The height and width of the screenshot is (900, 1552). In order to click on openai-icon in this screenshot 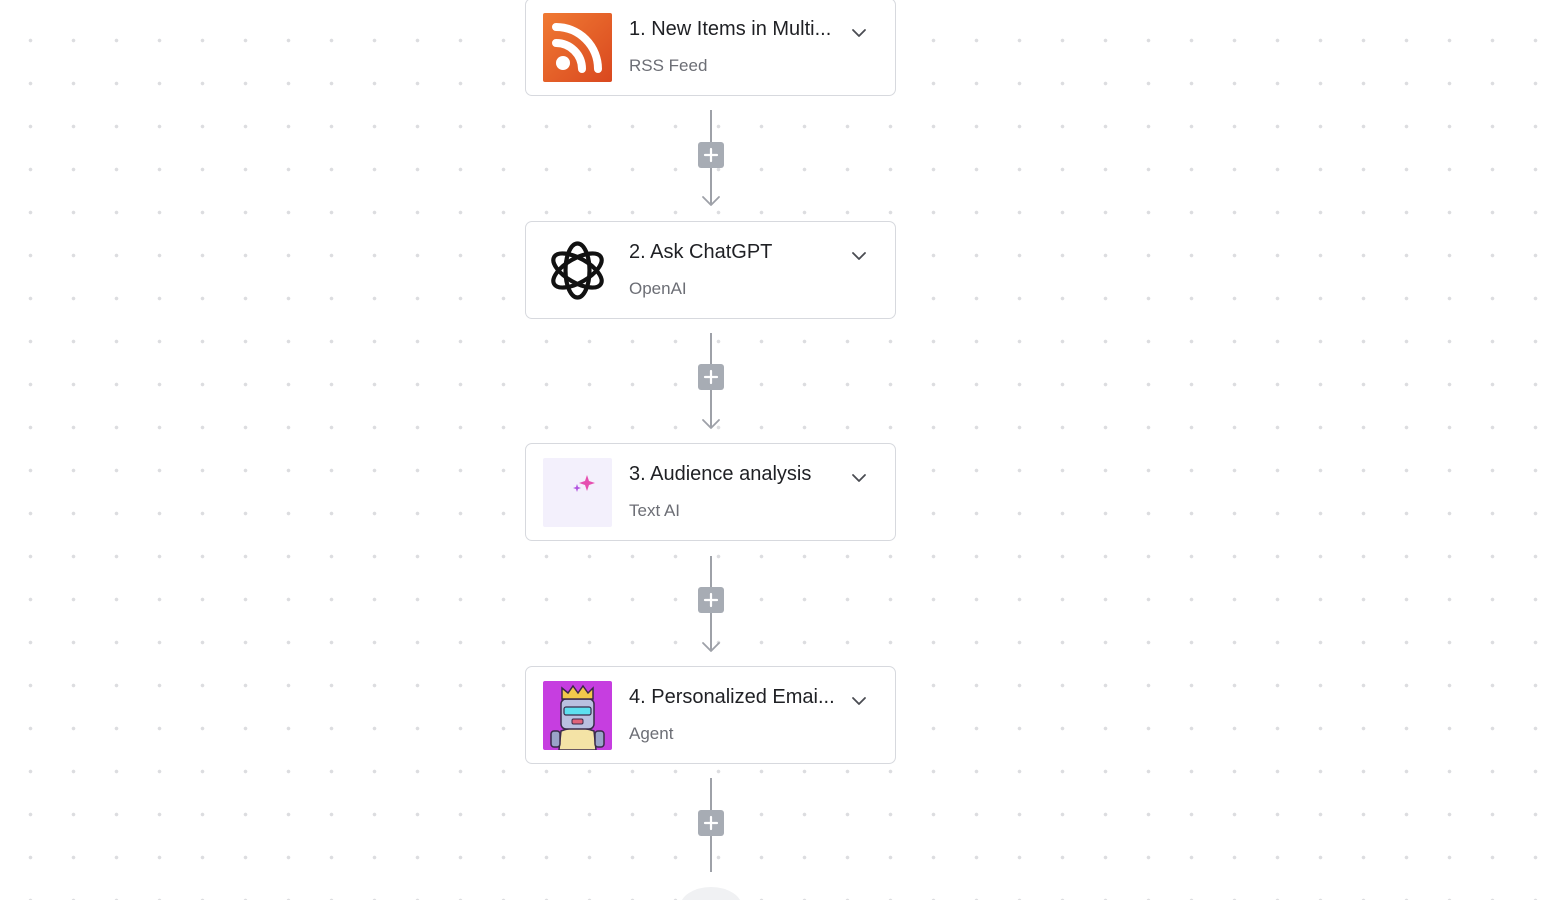, I will do `click(577, 270)`.